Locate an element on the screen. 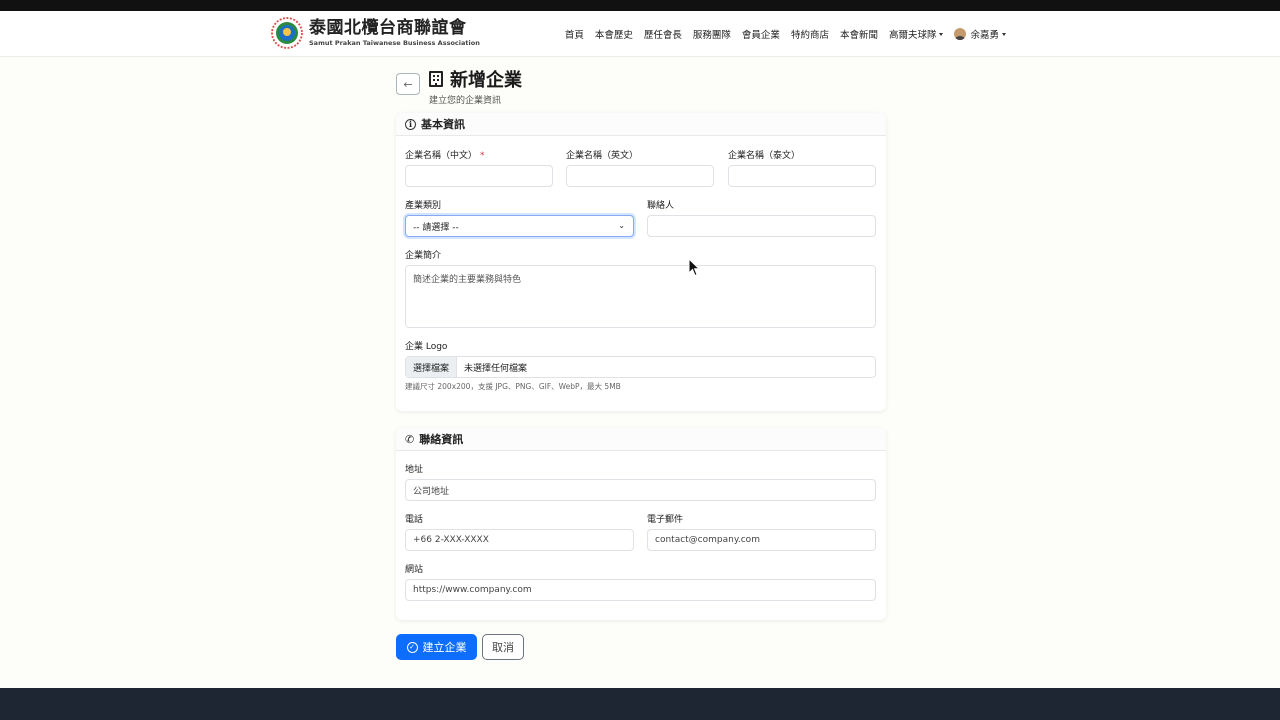 Image resolution: width=1280 pixels, height=720 pixels. contact-info-title: 聯絡資訊 is located at coordinates (441, 439).